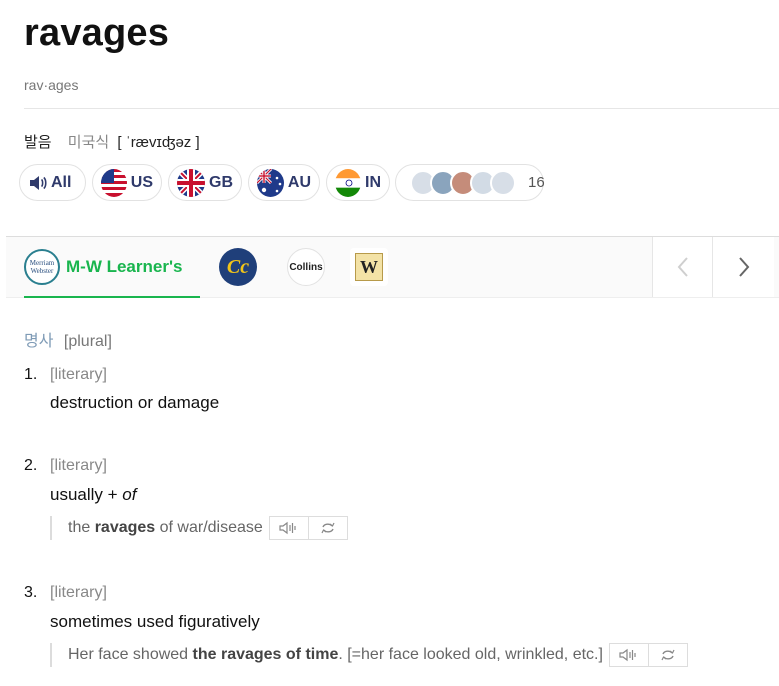 This screenshot has height=686, width=779. What do you see at coordinates (503, 182) in the screenshot?
I see `avatar` at bounding box center [503, 182].